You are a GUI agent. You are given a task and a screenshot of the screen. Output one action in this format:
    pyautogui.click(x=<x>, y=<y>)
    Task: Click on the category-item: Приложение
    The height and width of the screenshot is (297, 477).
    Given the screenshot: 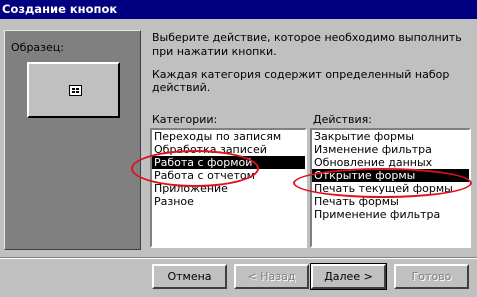 What is the action you would take?
    pyautogui.click(x=228, y=188)
    